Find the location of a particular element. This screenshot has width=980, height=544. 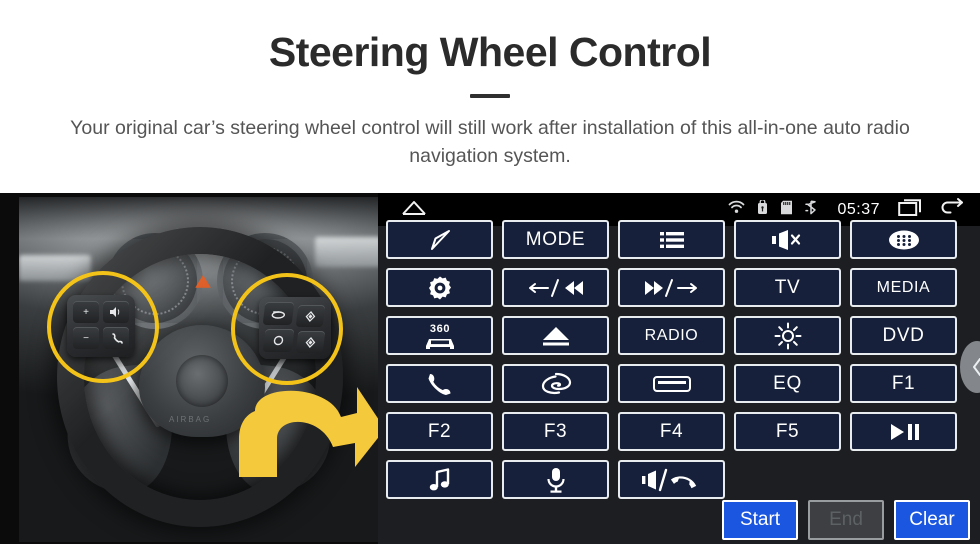

next-track-icon is located at coordinates (670, 287).